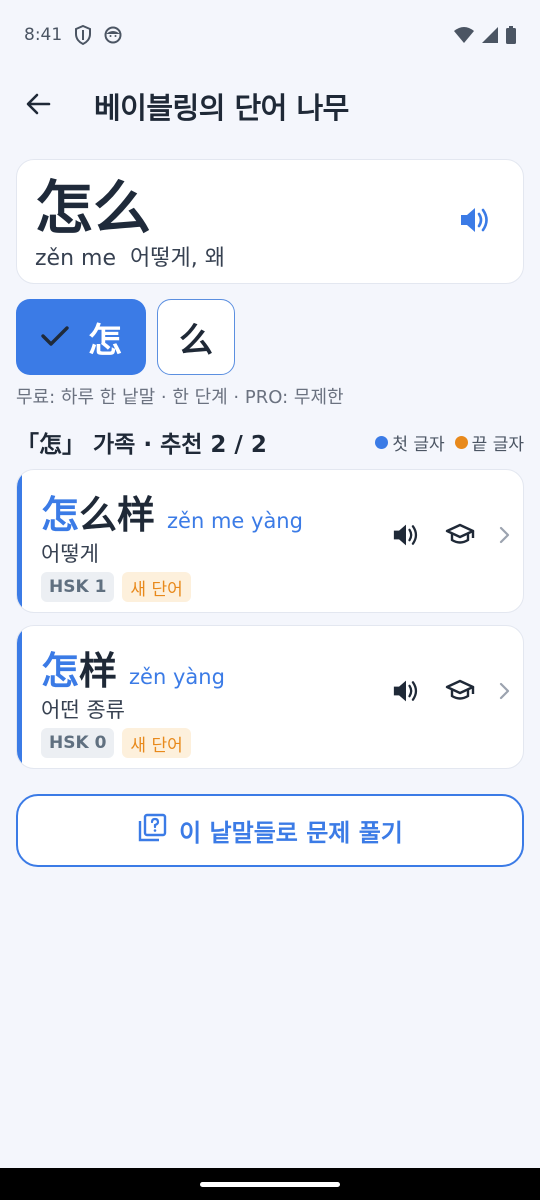 This screenshot has height=1200, width=540. Describe the element at coordinates (418, 444) in the screenshot. I see `legend-first-label: 첫 글자` at that location.